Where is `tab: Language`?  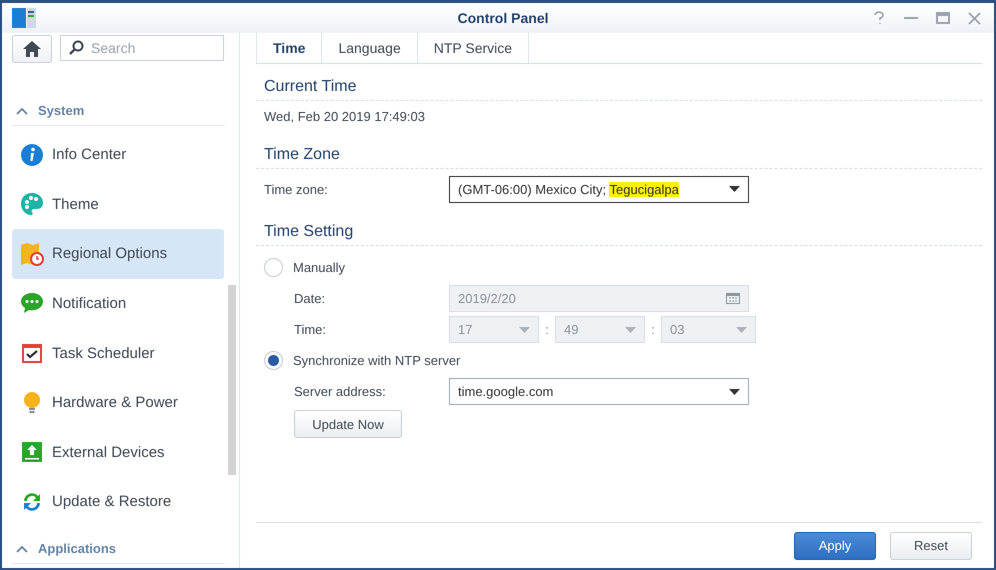 tab: Language is located at coordinates (370, 48).